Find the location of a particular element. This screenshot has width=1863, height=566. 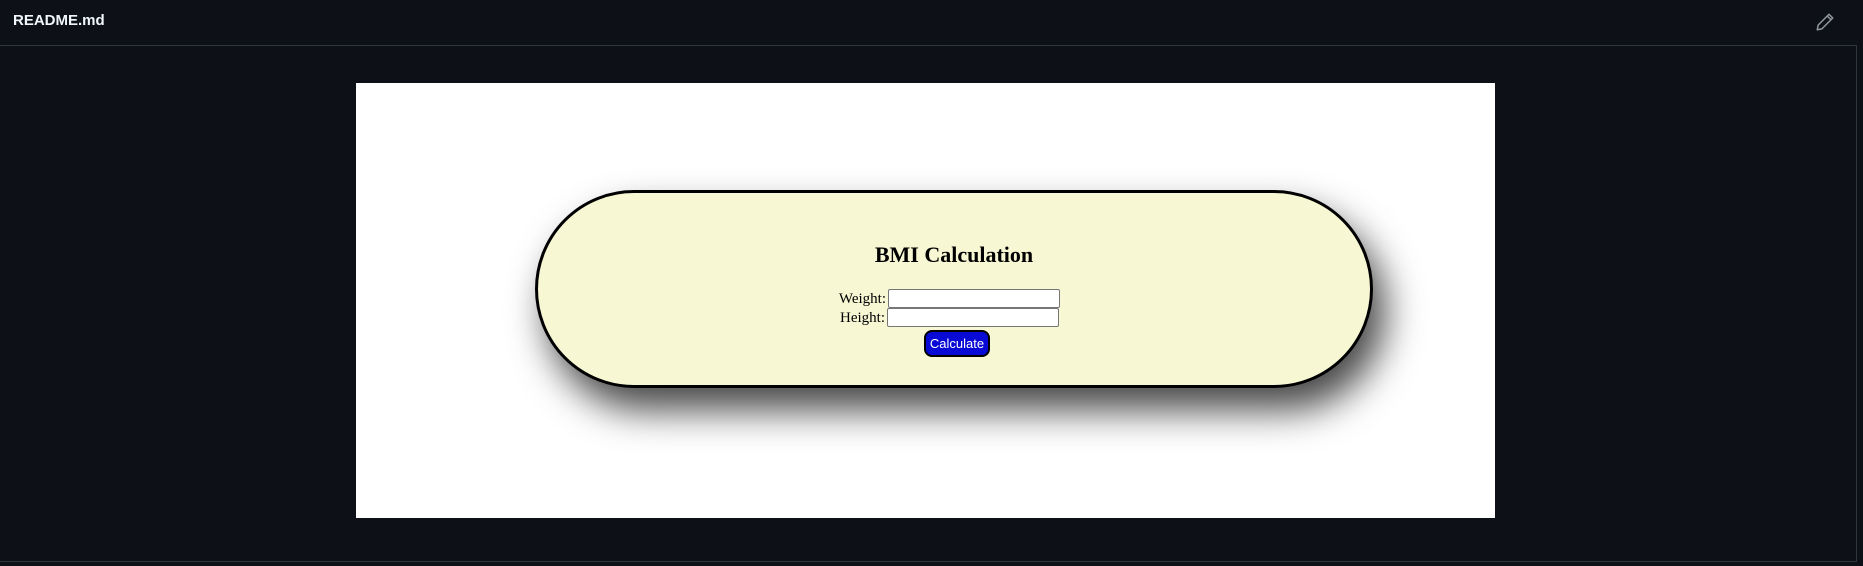

weight-label: Weight: is located at coordinates (862, 299).